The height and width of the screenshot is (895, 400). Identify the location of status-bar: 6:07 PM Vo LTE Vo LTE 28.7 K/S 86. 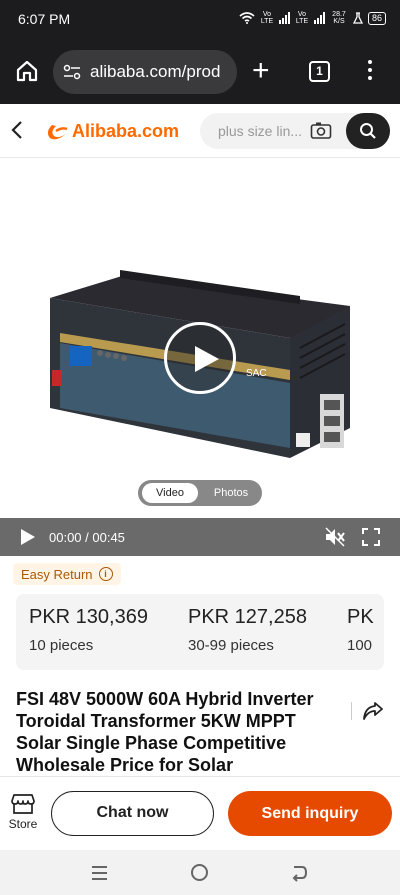
(200, 20).